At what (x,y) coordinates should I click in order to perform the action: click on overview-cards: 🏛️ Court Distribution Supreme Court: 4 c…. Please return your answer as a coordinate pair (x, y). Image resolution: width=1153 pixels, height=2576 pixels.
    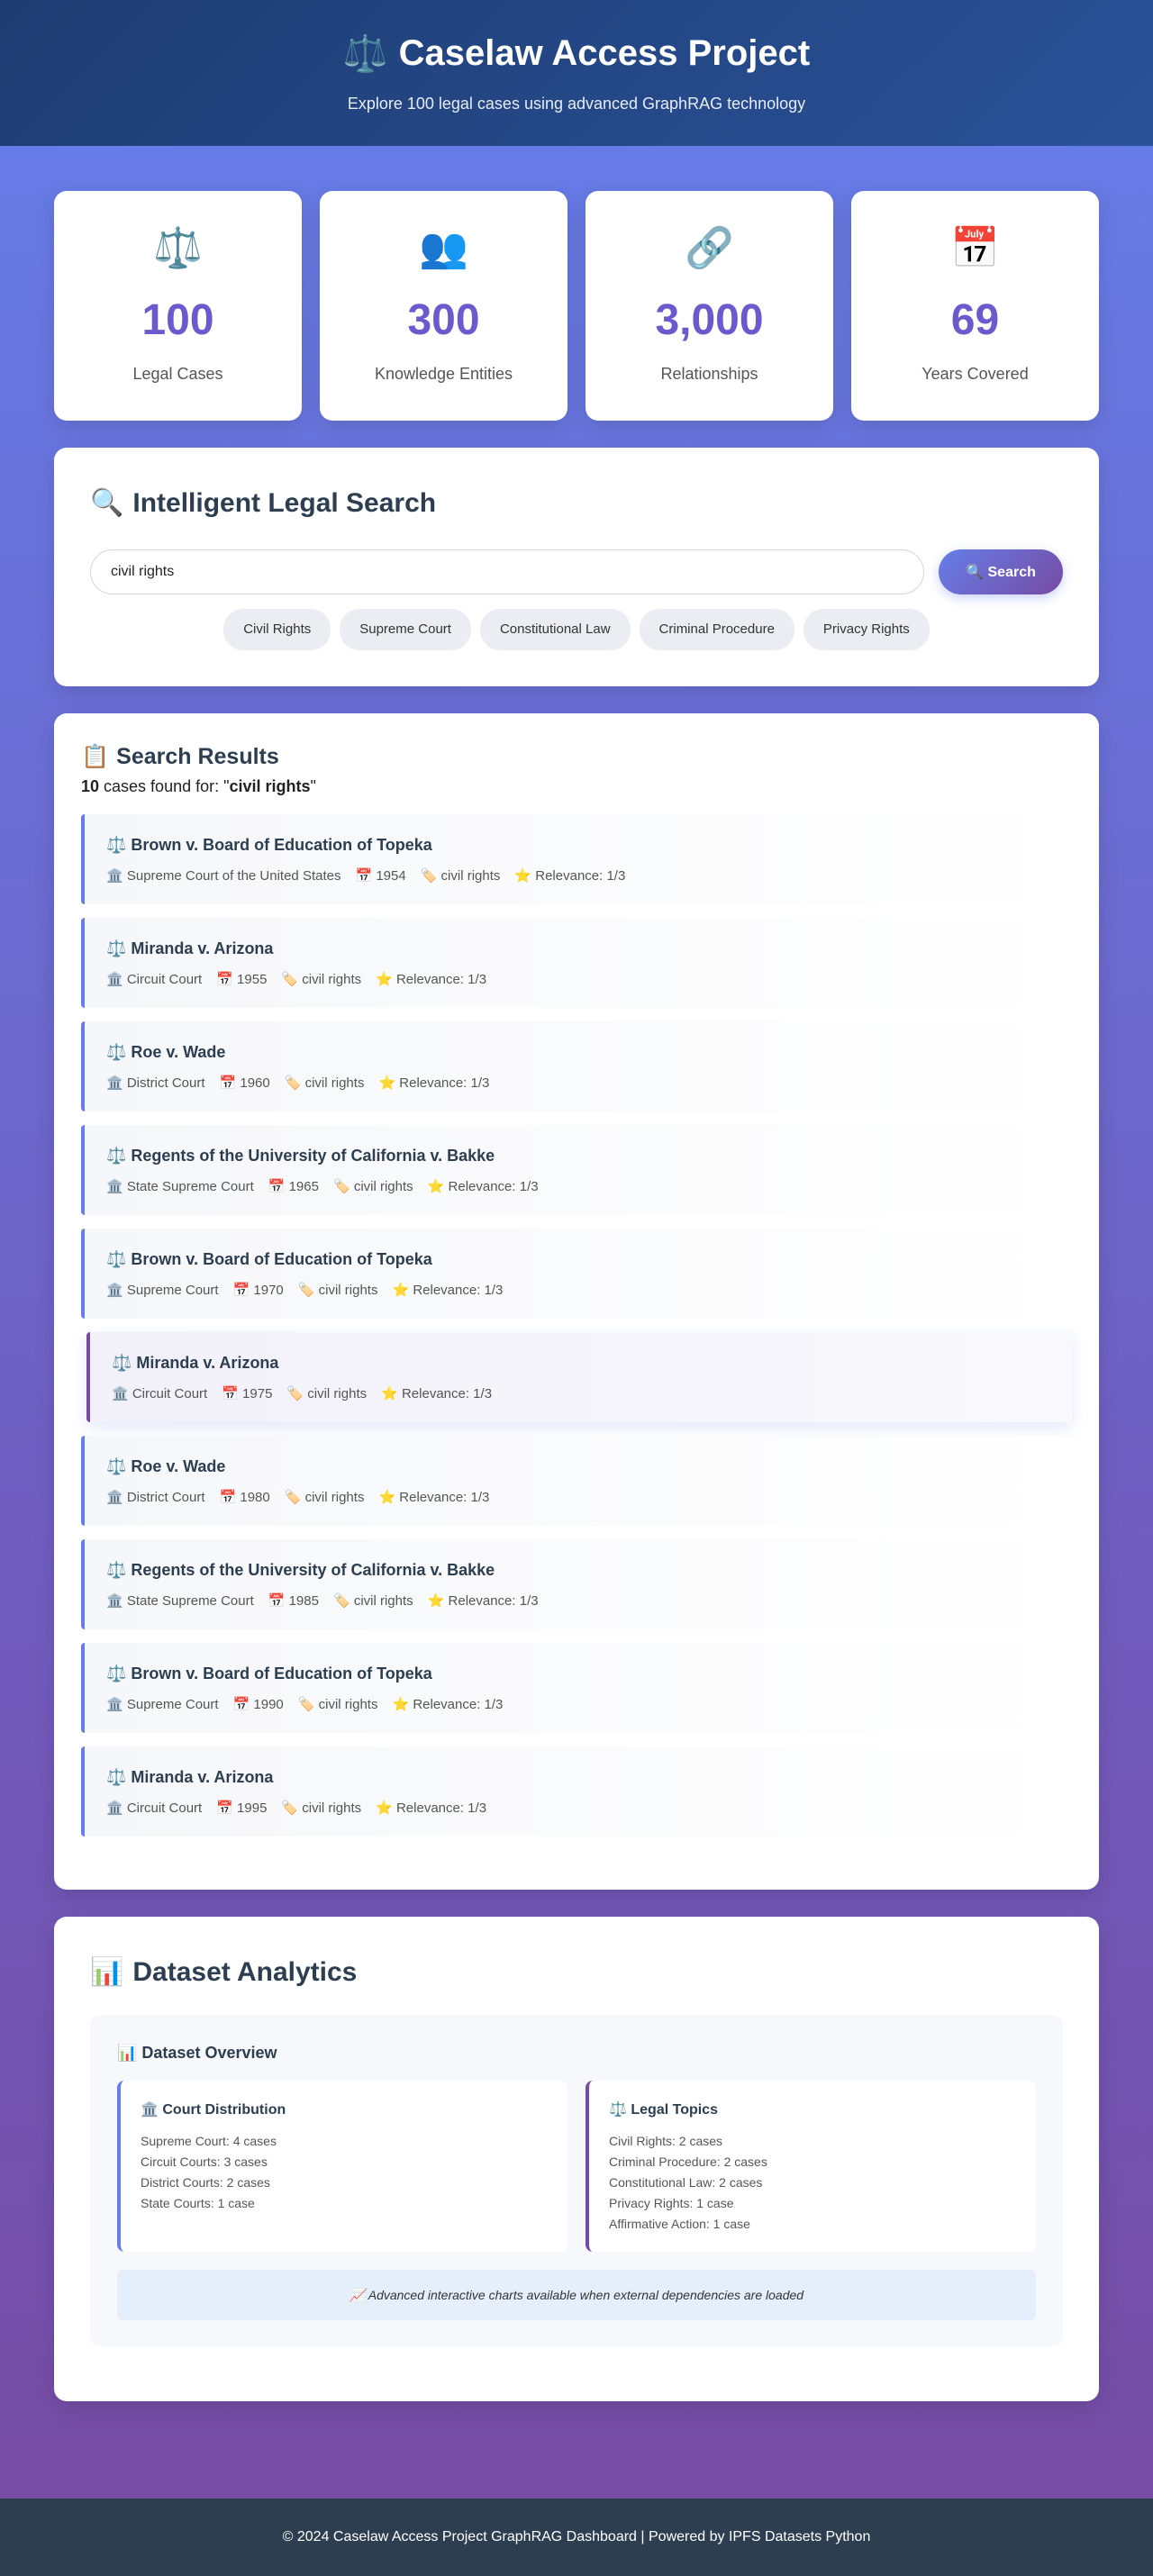
    Looking at the image, I should click on (576, 2167).